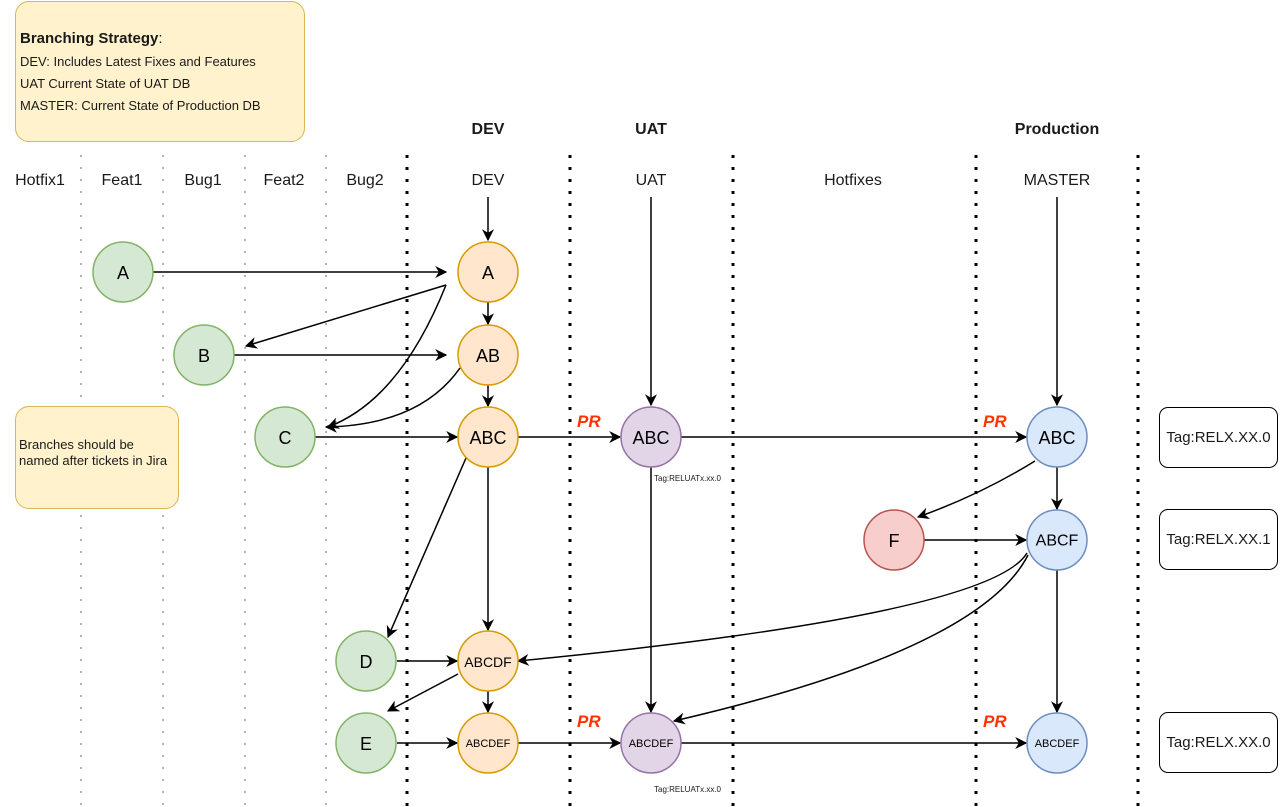 This screenshot has width=1281, height=807. I want to click on node-feat1-a: A, so click(123, 272).